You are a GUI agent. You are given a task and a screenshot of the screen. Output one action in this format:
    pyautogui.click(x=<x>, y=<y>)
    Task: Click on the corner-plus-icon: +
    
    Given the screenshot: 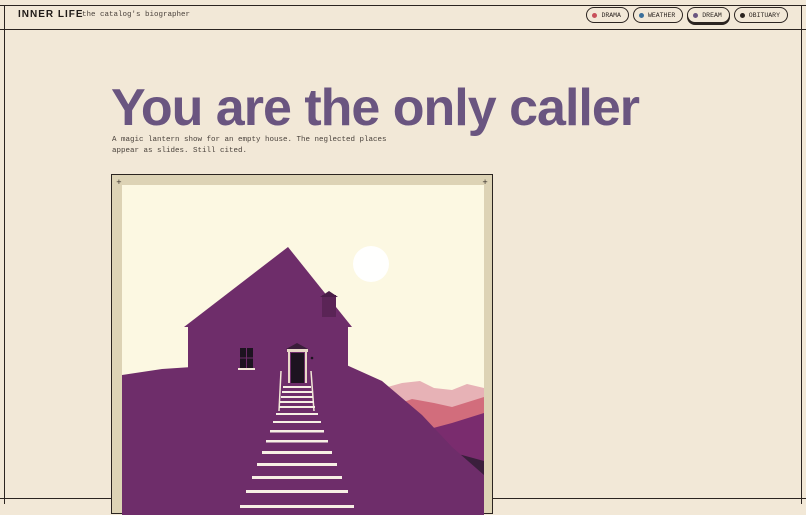 What is the action you would take?
    pyautogui.click(x=119, y=182)
    